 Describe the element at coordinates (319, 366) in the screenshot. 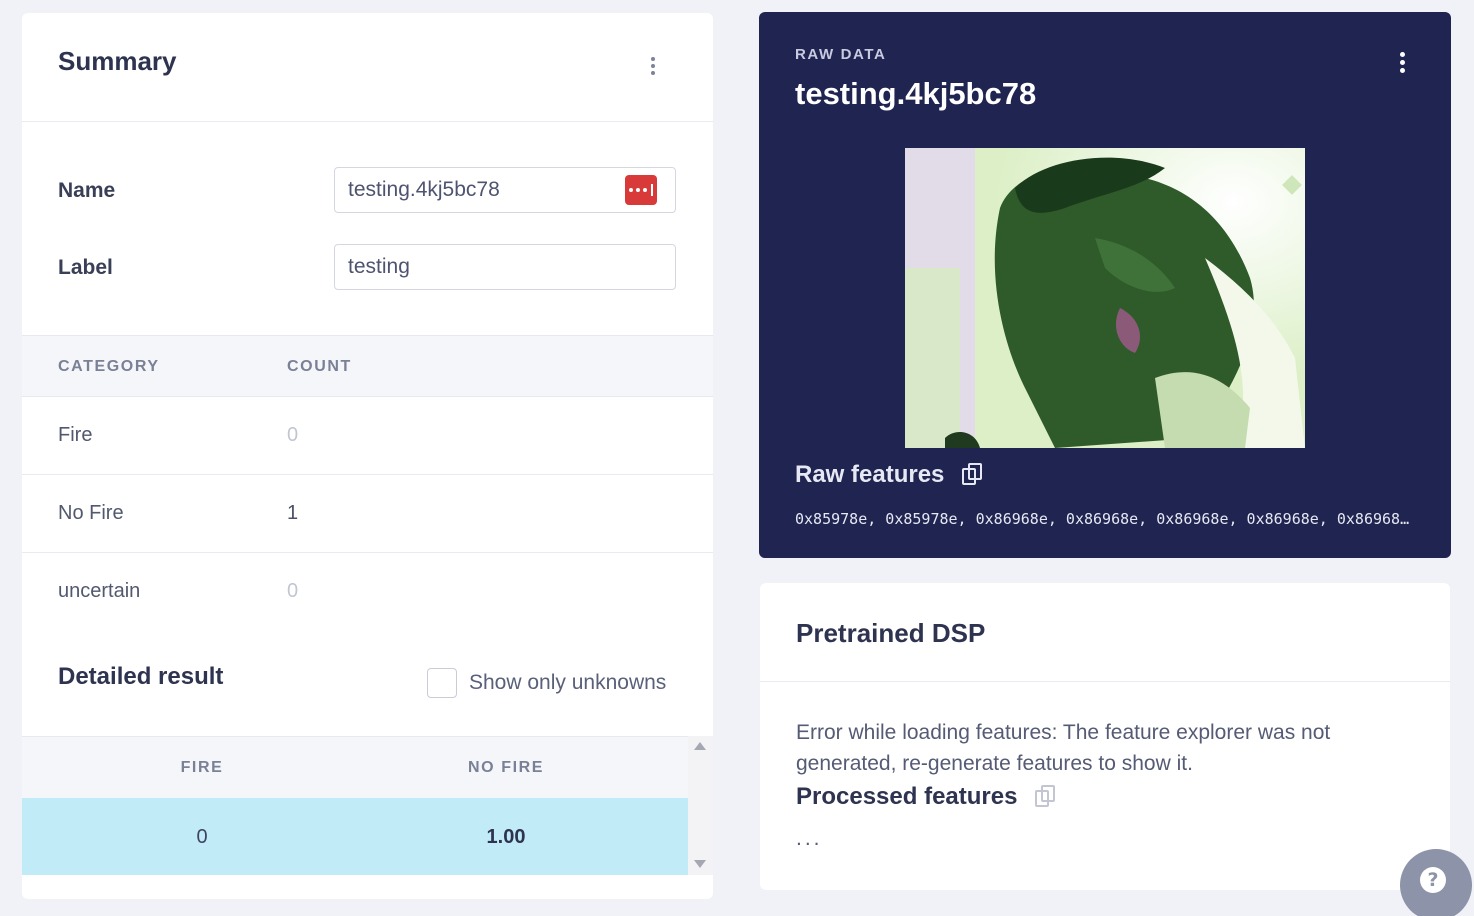

I see `column-header-count: COUNT` at that location.